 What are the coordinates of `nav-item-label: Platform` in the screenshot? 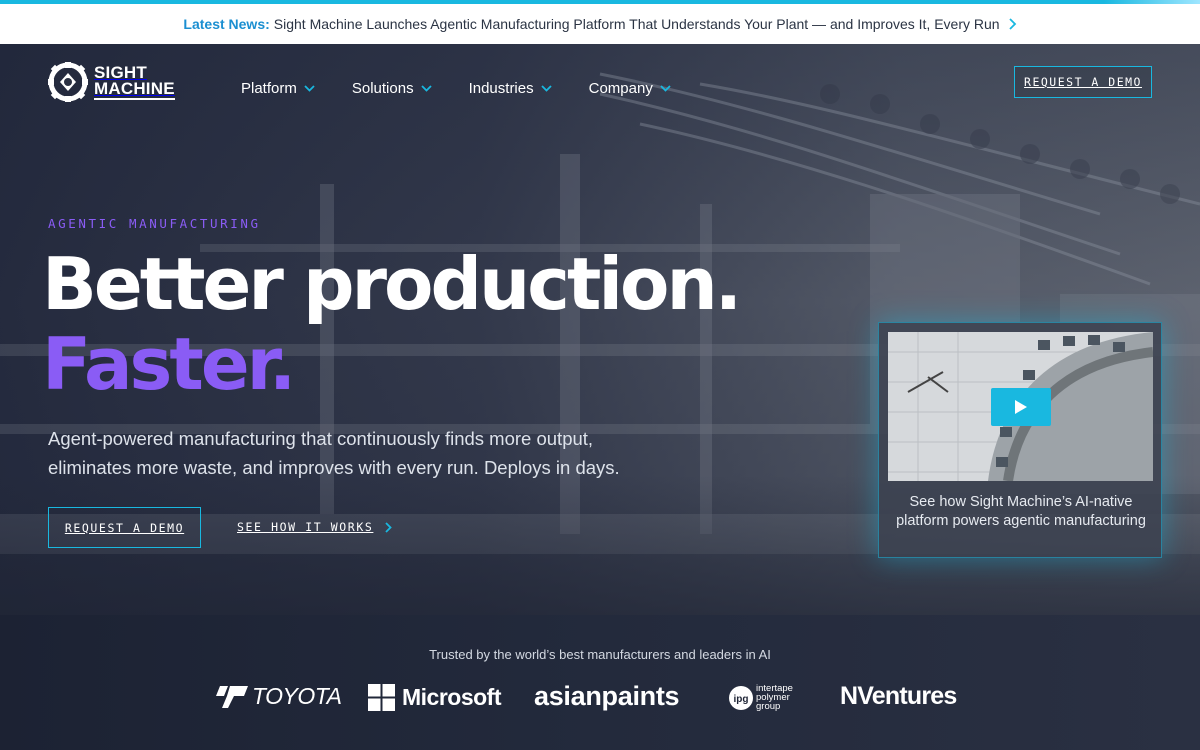 It's located at (269, 88).